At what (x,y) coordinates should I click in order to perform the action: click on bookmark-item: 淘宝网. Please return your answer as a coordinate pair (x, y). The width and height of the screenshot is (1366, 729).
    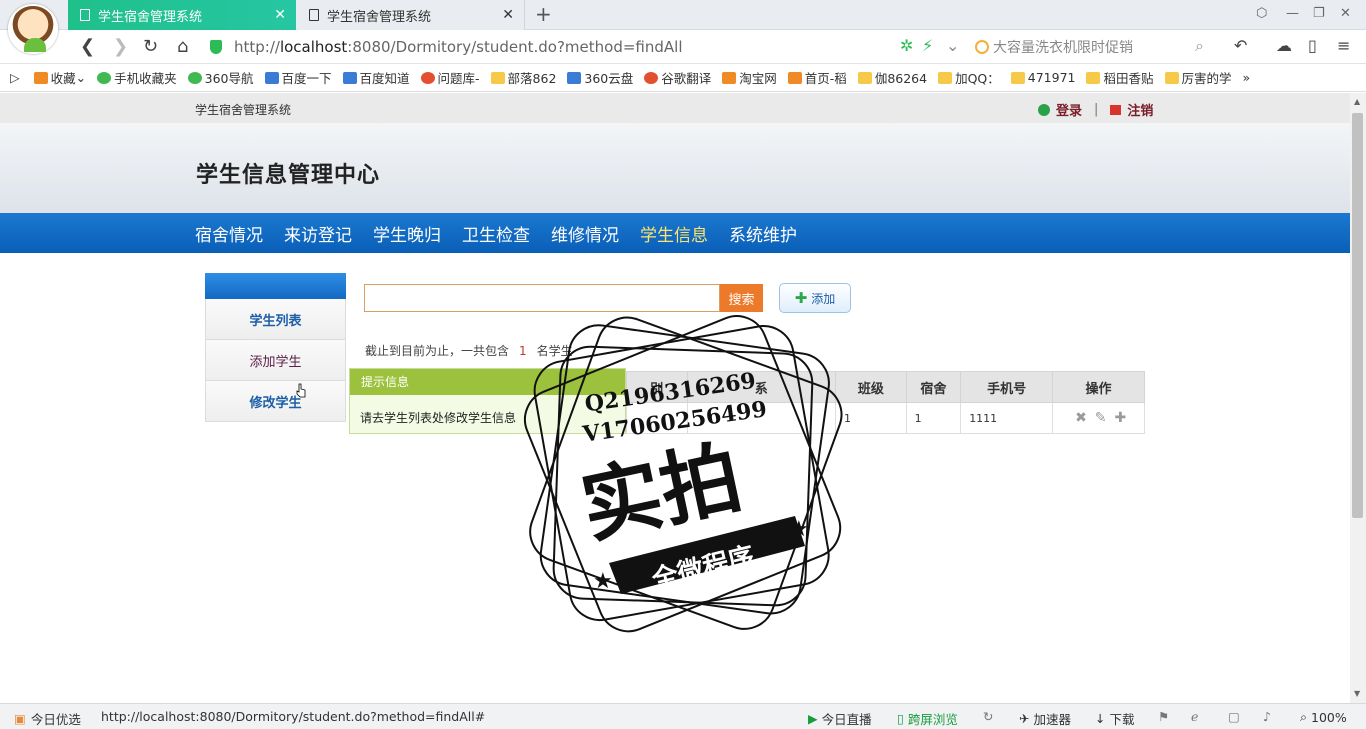
    Looking at the image, I should click on (749, 77).